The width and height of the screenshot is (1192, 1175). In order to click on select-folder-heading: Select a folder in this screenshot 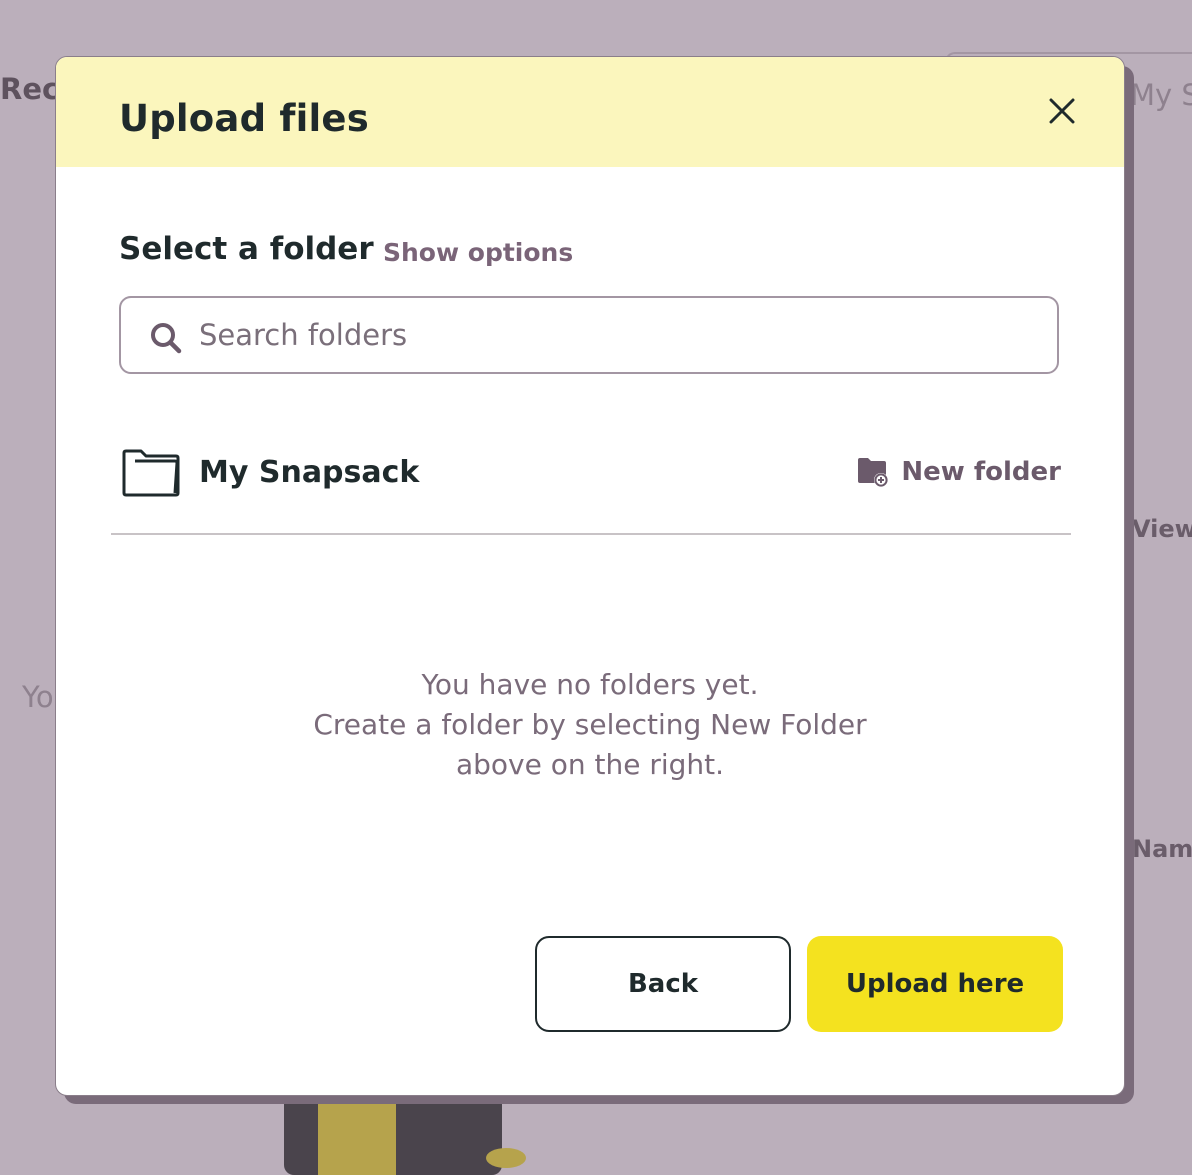, I will do `click(246, 249)`.